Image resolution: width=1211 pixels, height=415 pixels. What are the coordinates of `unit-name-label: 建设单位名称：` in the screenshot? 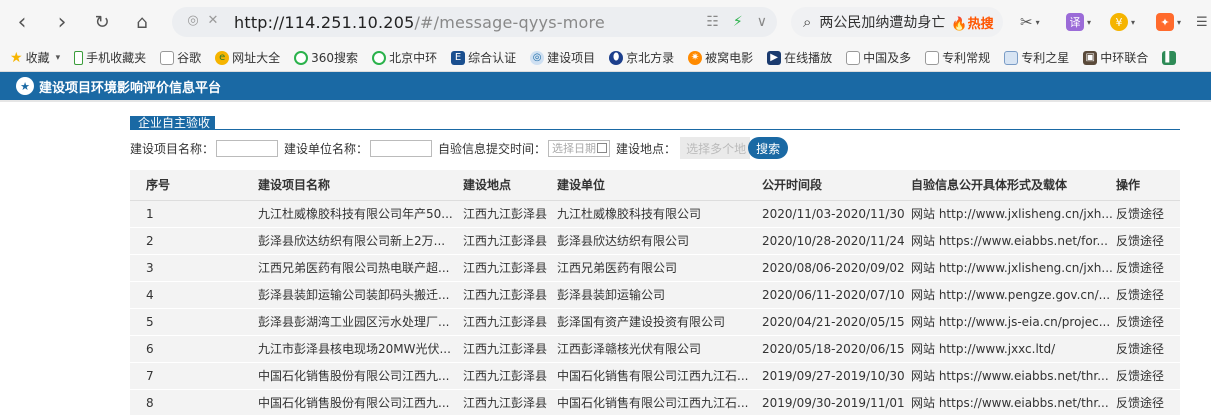 It's located at (326, 148).